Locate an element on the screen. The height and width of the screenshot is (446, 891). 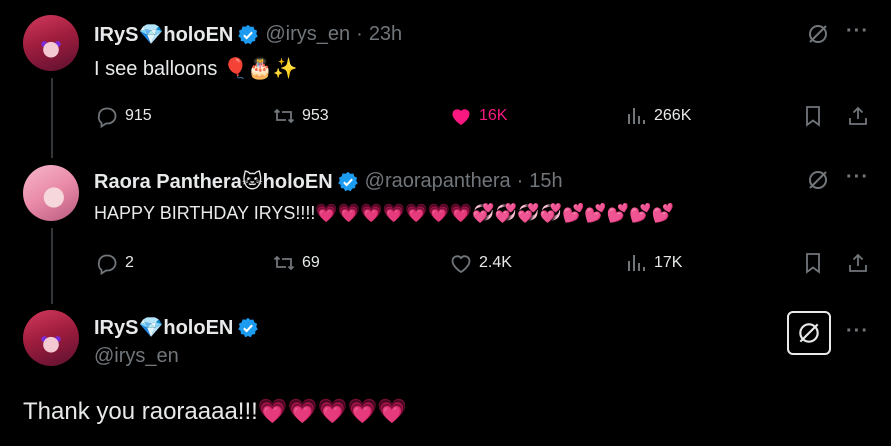
repost-button: 953 is located at coordinates (300, 116).